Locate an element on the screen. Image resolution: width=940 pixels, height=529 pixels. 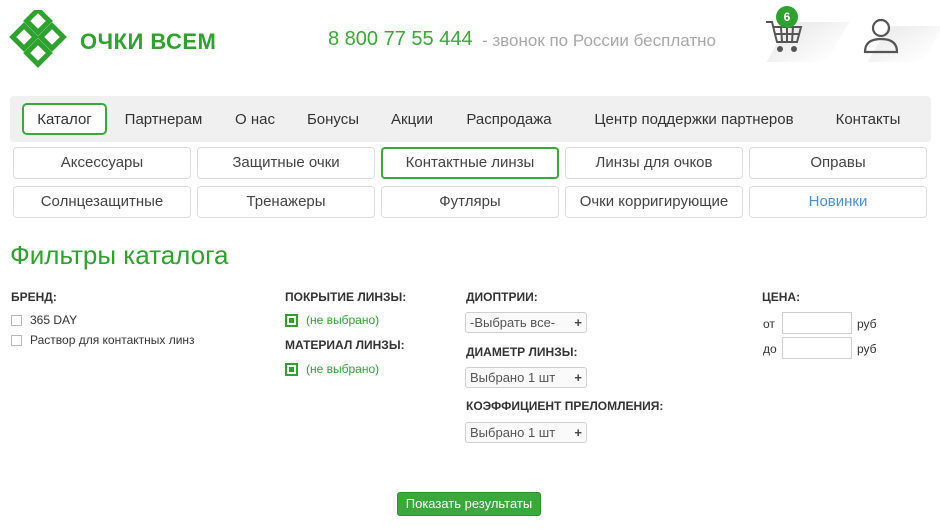
material-filter-label: МАТЕРИАЛ ЛИНЗЫ: is located at coordinates (345, 345).